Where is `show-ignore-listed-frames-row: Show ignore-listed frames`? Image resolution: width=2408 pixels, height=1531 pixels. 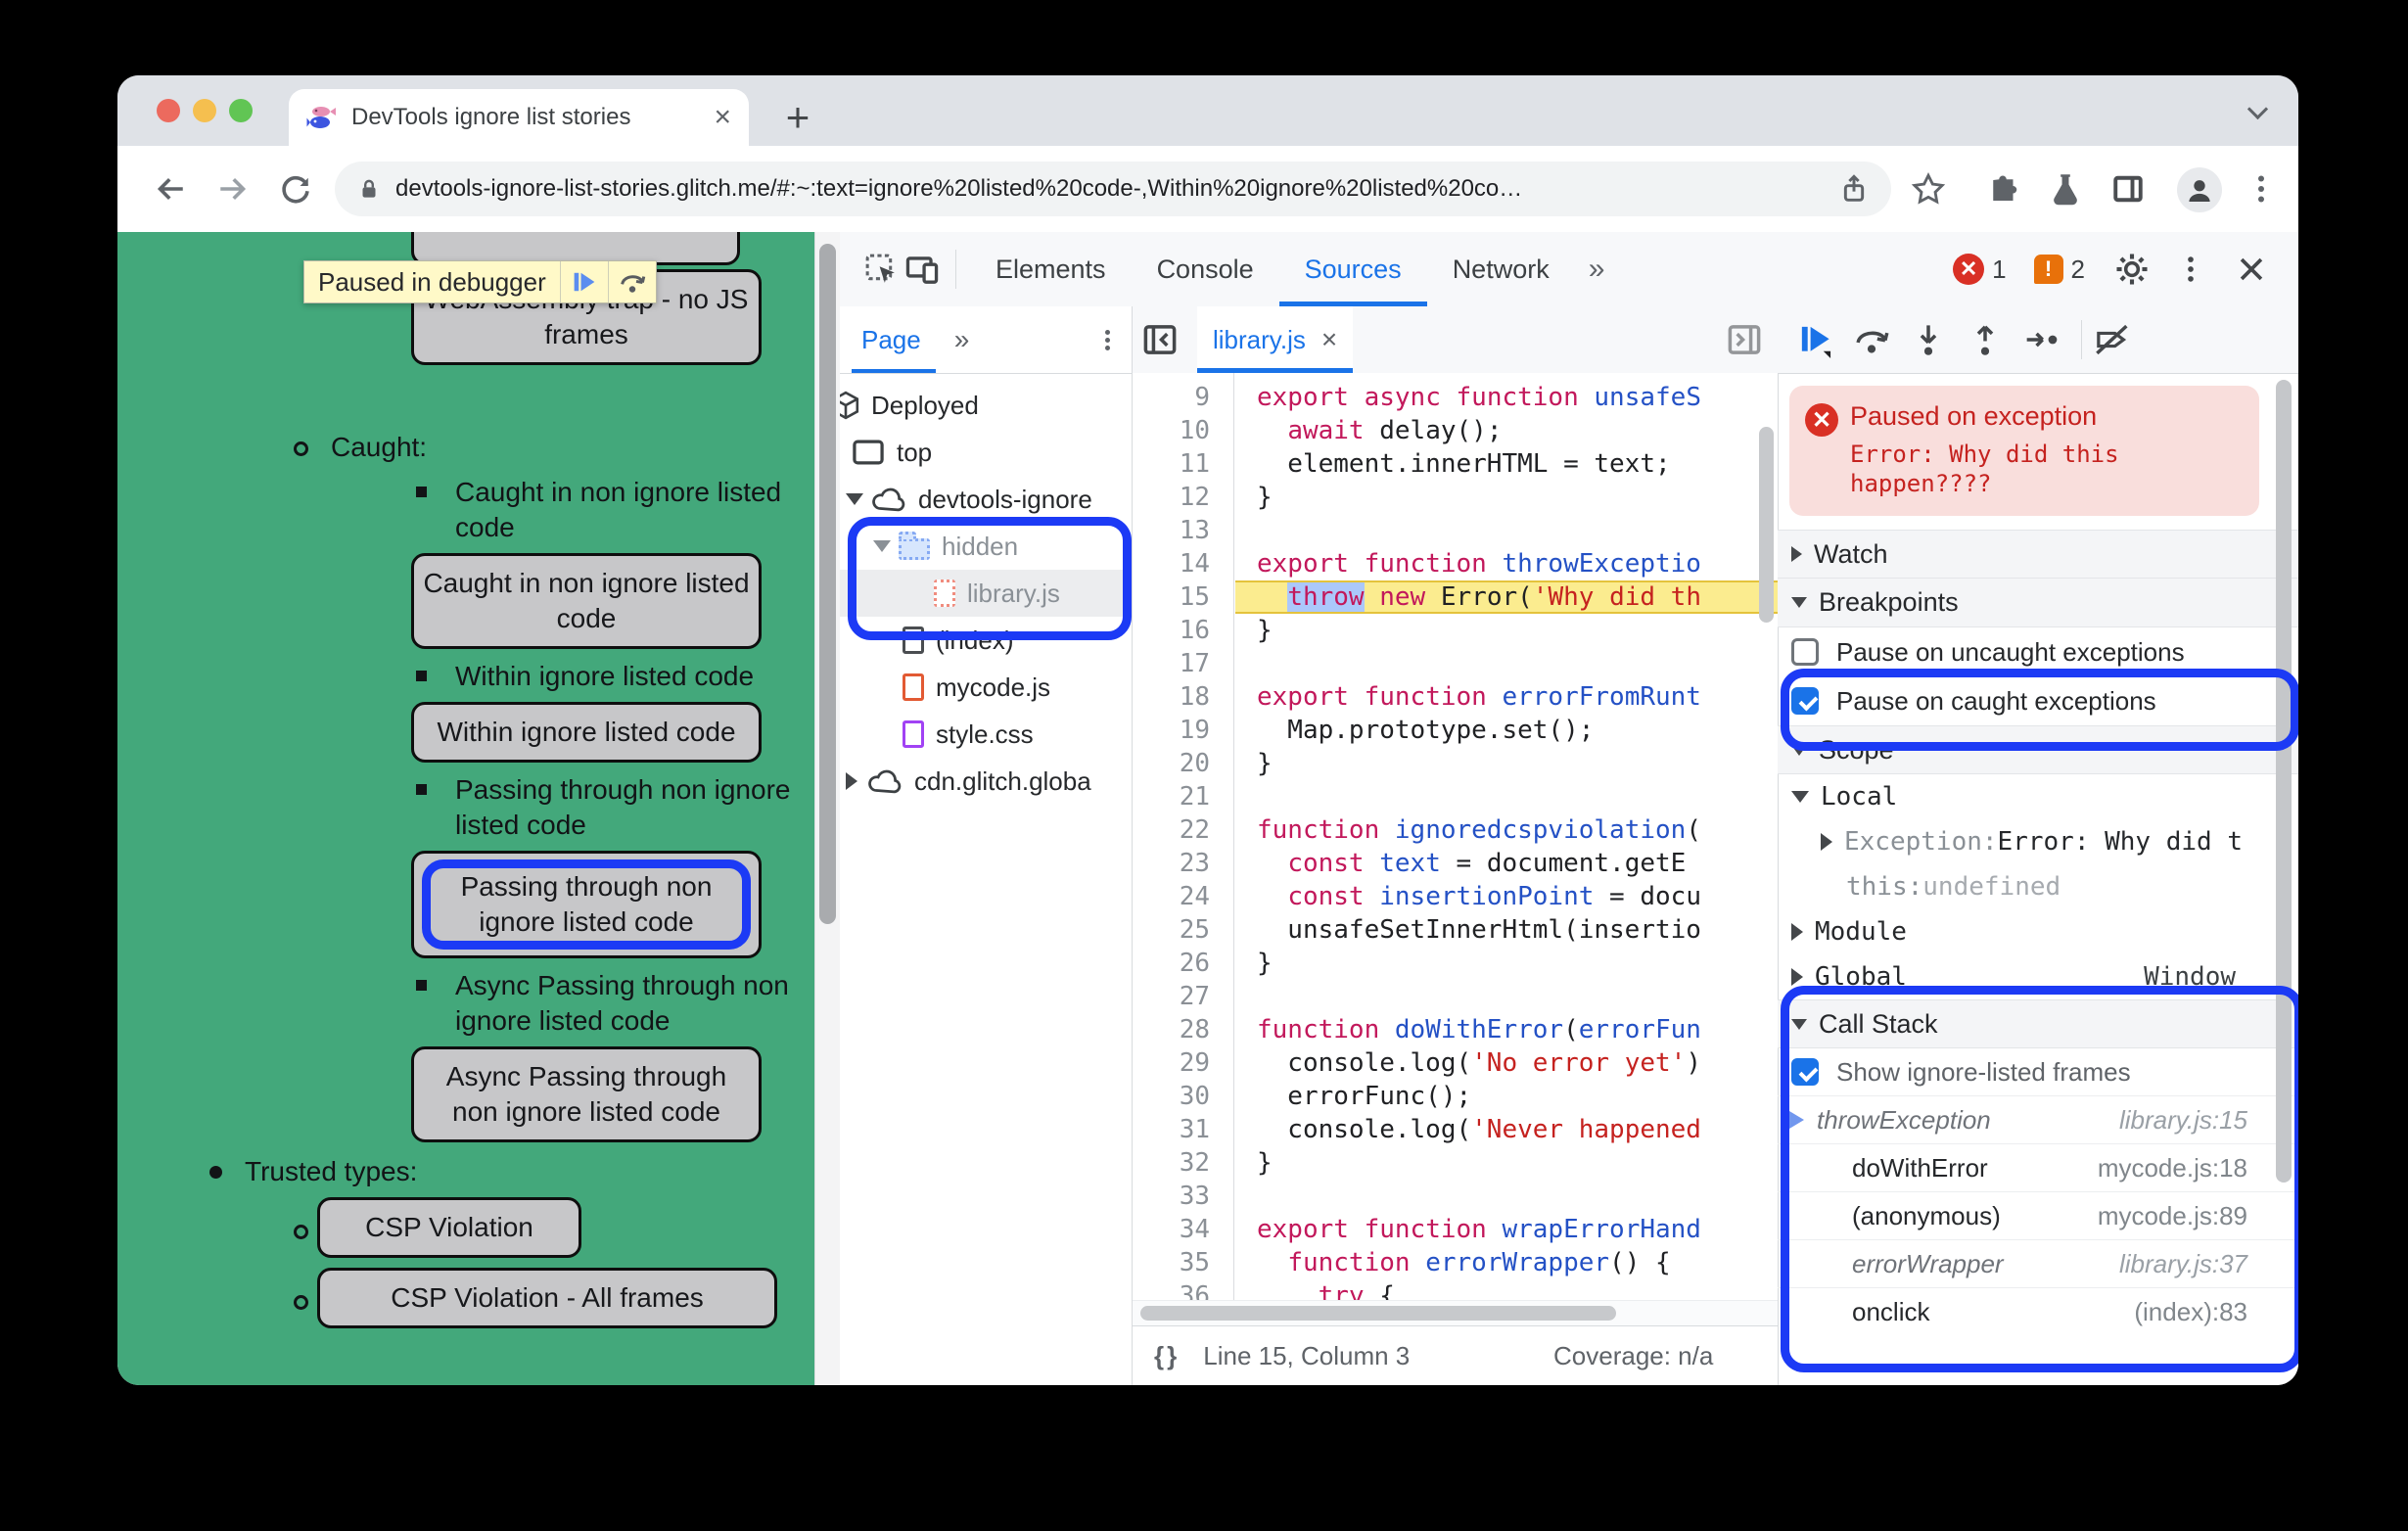
show-ignore-listed-frames-row: Show ignore-listed frames is located at coordinates (2038, 1072).